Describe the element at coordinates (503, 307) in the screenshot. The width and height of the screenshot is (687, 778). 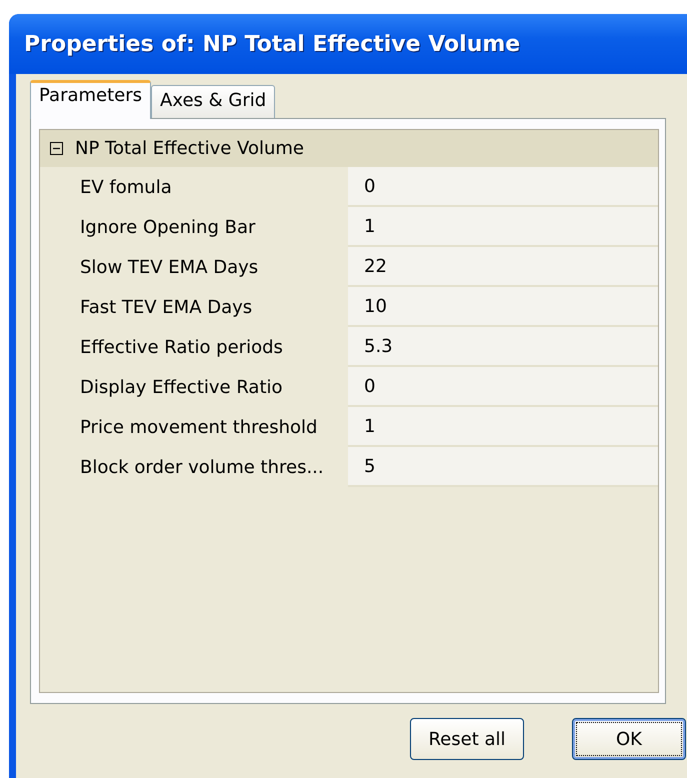
I see `property-value: 10` at that location.